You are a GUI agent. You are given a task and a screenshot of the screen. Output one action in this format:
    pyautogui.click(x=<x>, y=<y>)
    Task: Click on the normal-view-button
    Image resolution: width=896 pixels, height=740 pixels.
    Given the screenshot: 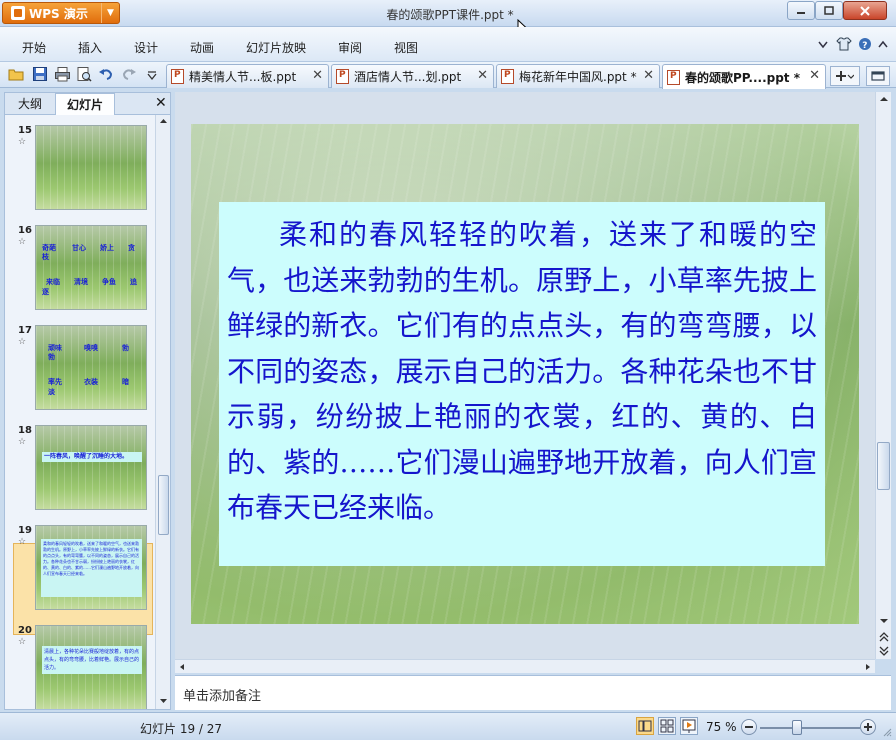 What is the action you would take?
    pyautogui.click(x=645, y=726)
    